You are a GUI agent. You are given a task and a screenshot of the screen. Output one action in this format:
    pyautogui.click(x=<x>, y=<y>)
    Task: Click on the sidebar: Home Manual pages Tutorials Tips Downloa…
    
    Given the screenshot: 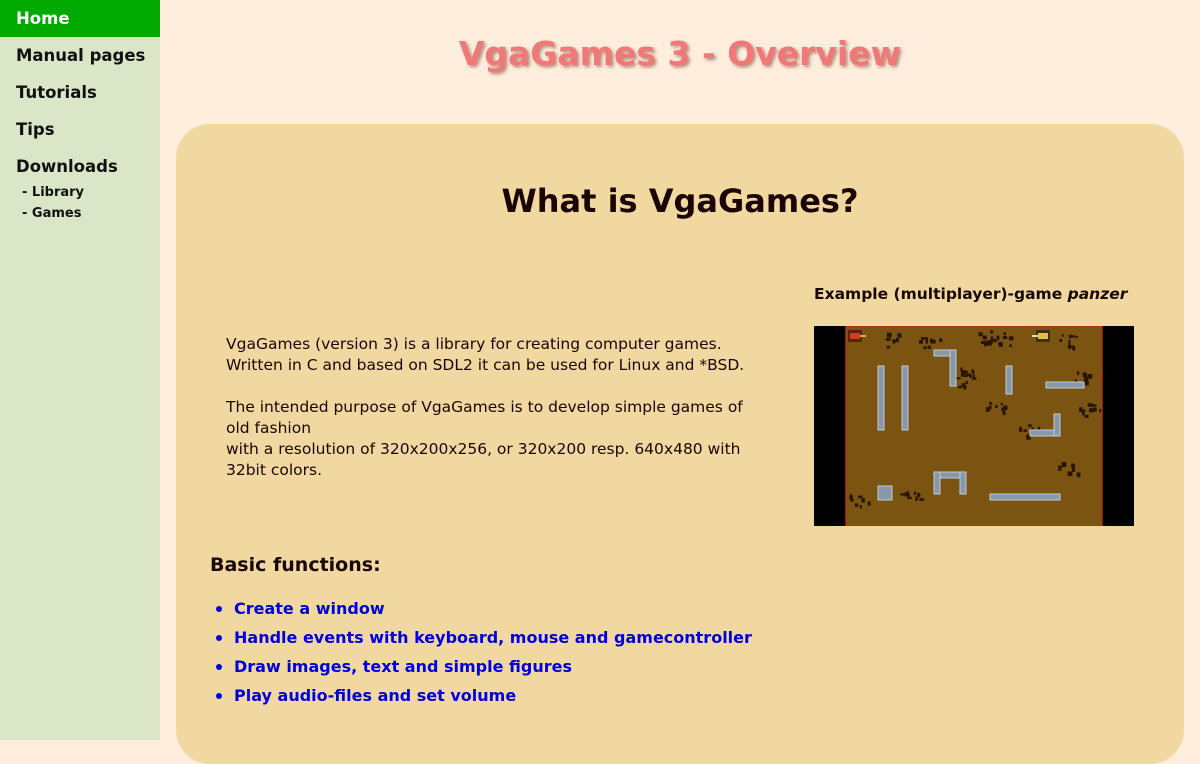 What is the action you would take?
    pyautogui.click(x=80, y=370)
    